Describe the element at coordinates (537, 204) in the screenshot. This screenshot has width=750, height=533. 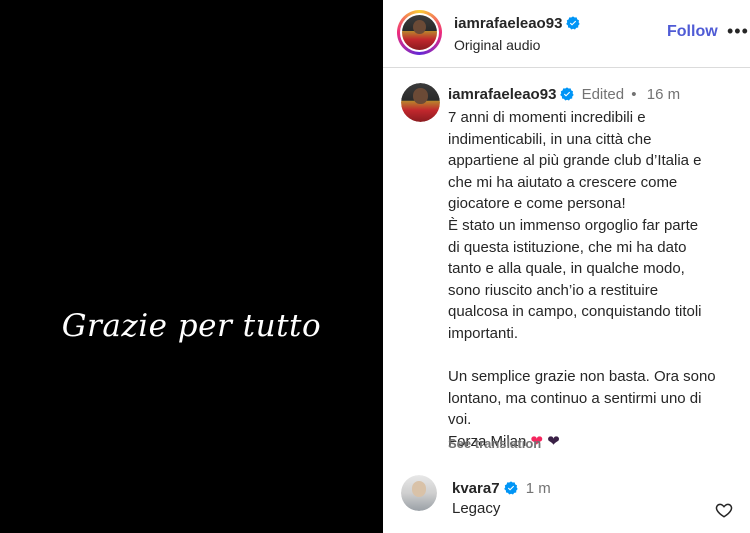
I see `caption-line: giocatore e come persona!` at that location.